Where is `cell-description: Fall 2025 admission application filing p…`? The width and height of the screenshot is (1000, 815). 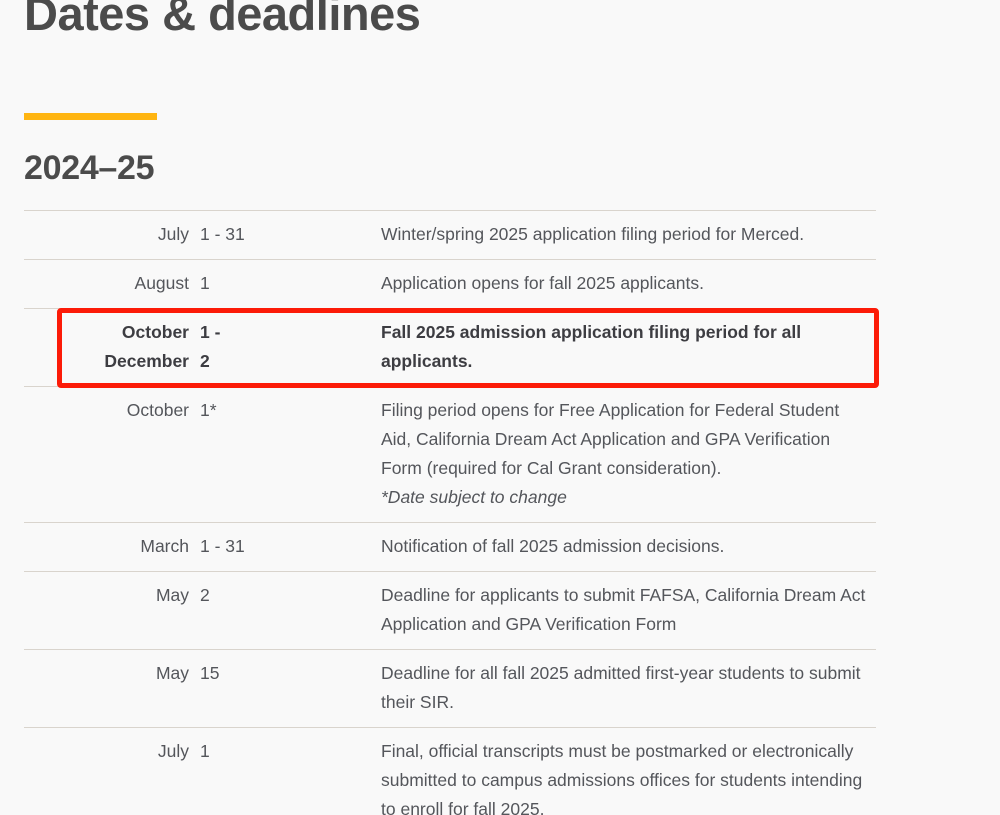 cell-description: Fall 2025 admission application filing p… is located at coordinates (628, 348).